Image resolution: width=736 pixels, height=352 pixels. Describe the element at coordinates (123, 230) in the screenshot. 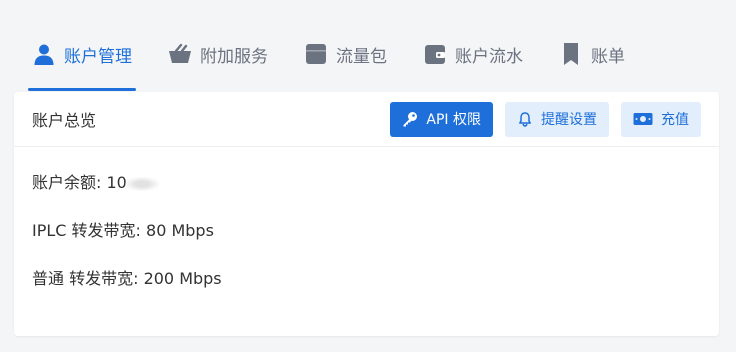

I see `iplc-bandwidth-row: IPLC 转发带宽: 80 Mbps` at that location.